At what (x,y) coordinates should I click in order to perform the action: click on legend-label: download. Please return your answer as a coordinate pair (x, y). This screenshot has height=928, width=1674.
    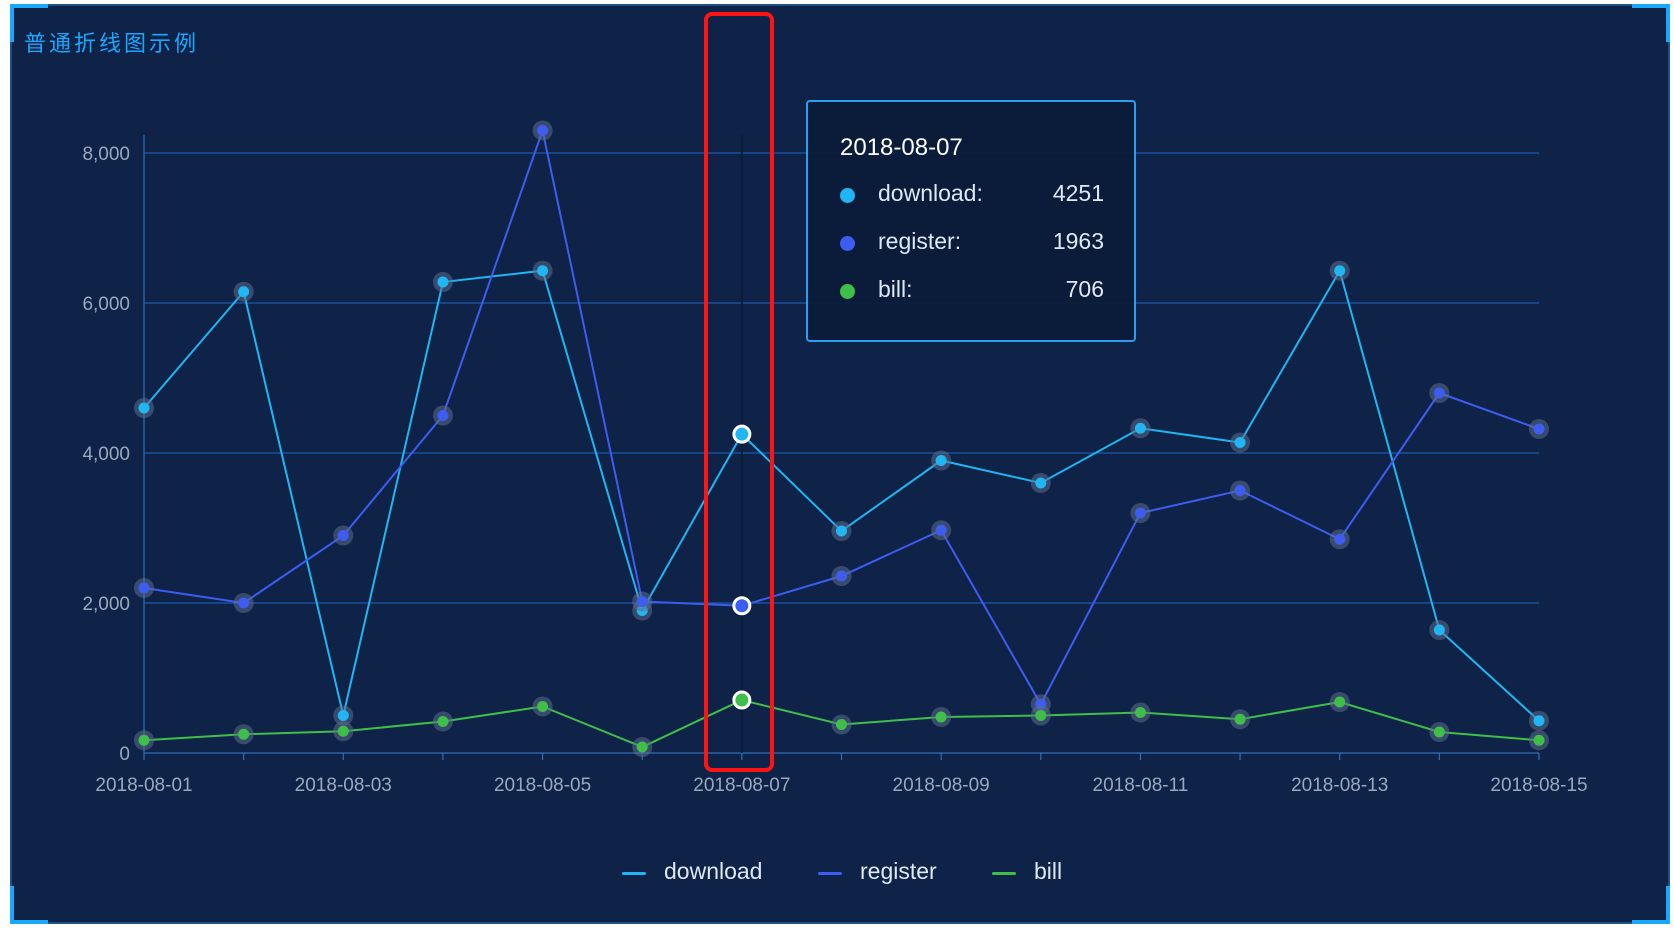
    Looking at the image, I should click on (713, 871).